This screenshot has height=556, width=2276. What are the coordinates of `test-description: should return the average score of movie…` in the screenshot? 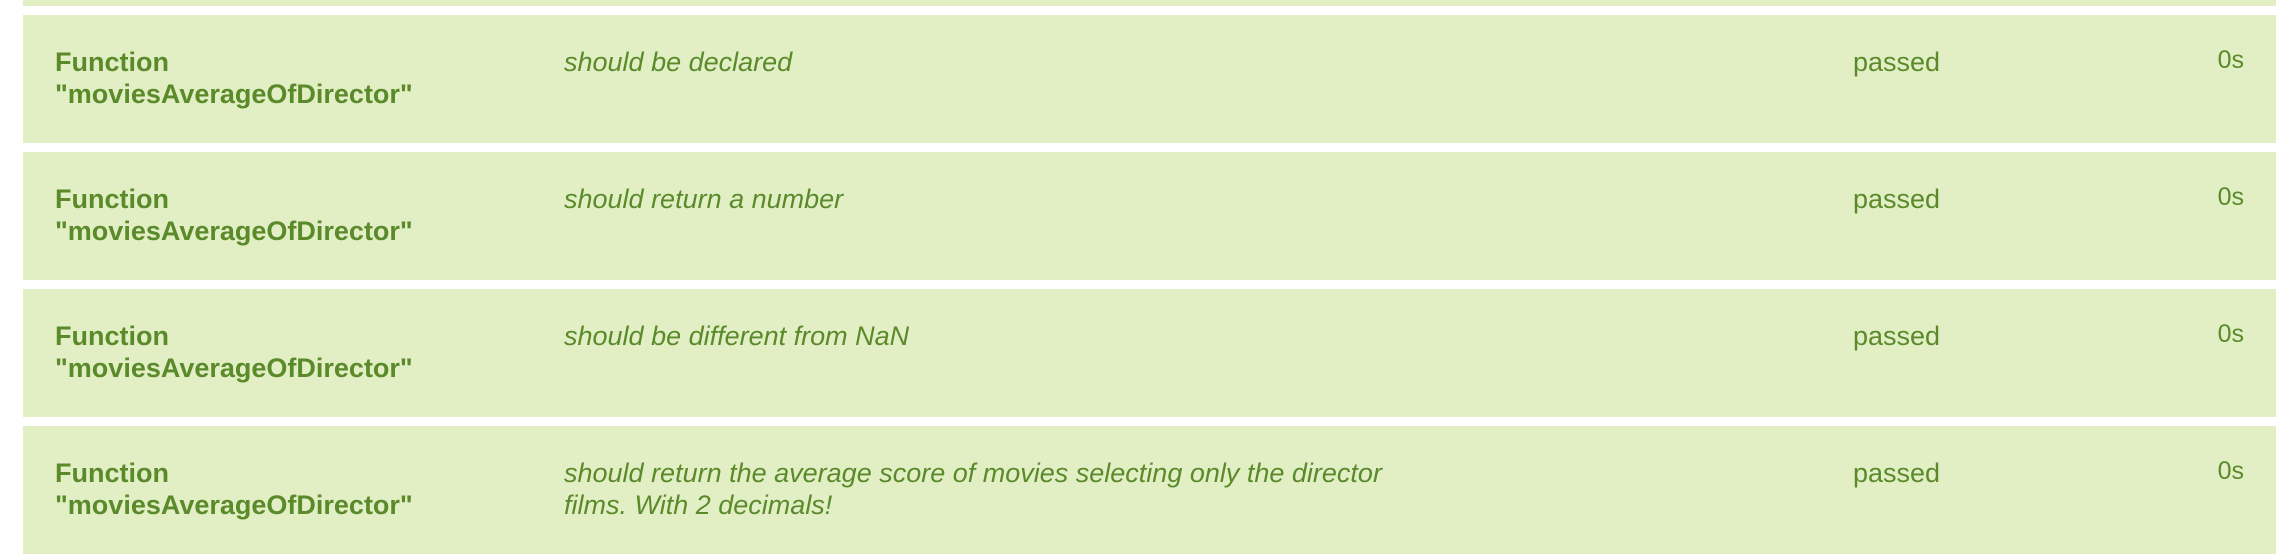 It's located at (973, 489).